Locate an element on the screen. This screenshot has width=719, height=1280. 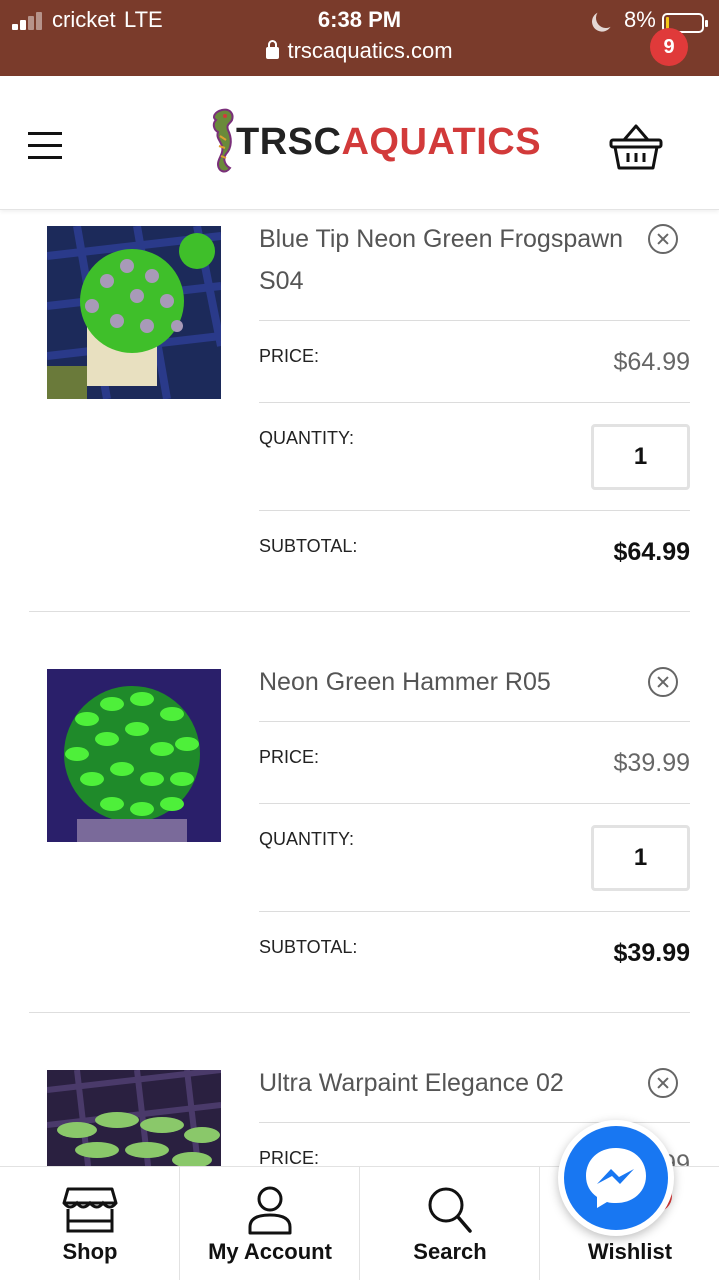
logo-text: TRSCAQUATICS is located at coordinates (388, 142).